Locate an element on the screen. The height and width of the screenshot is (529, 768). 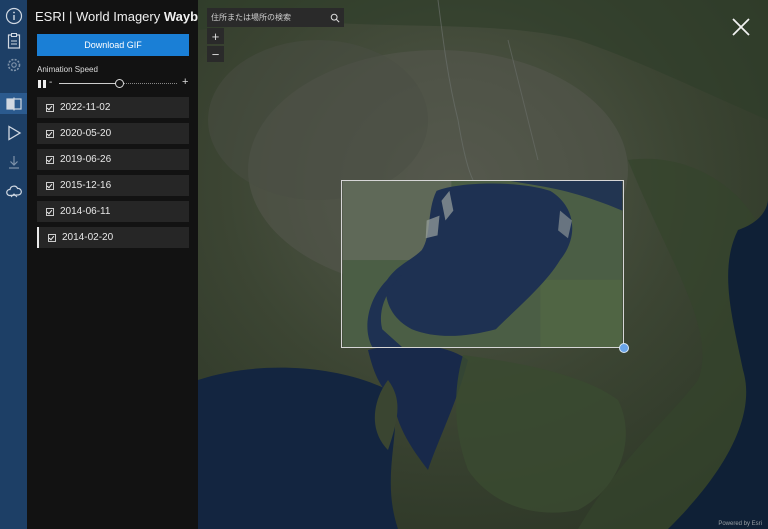
animation-speed-control: - + is located at coordinates (114, 83).